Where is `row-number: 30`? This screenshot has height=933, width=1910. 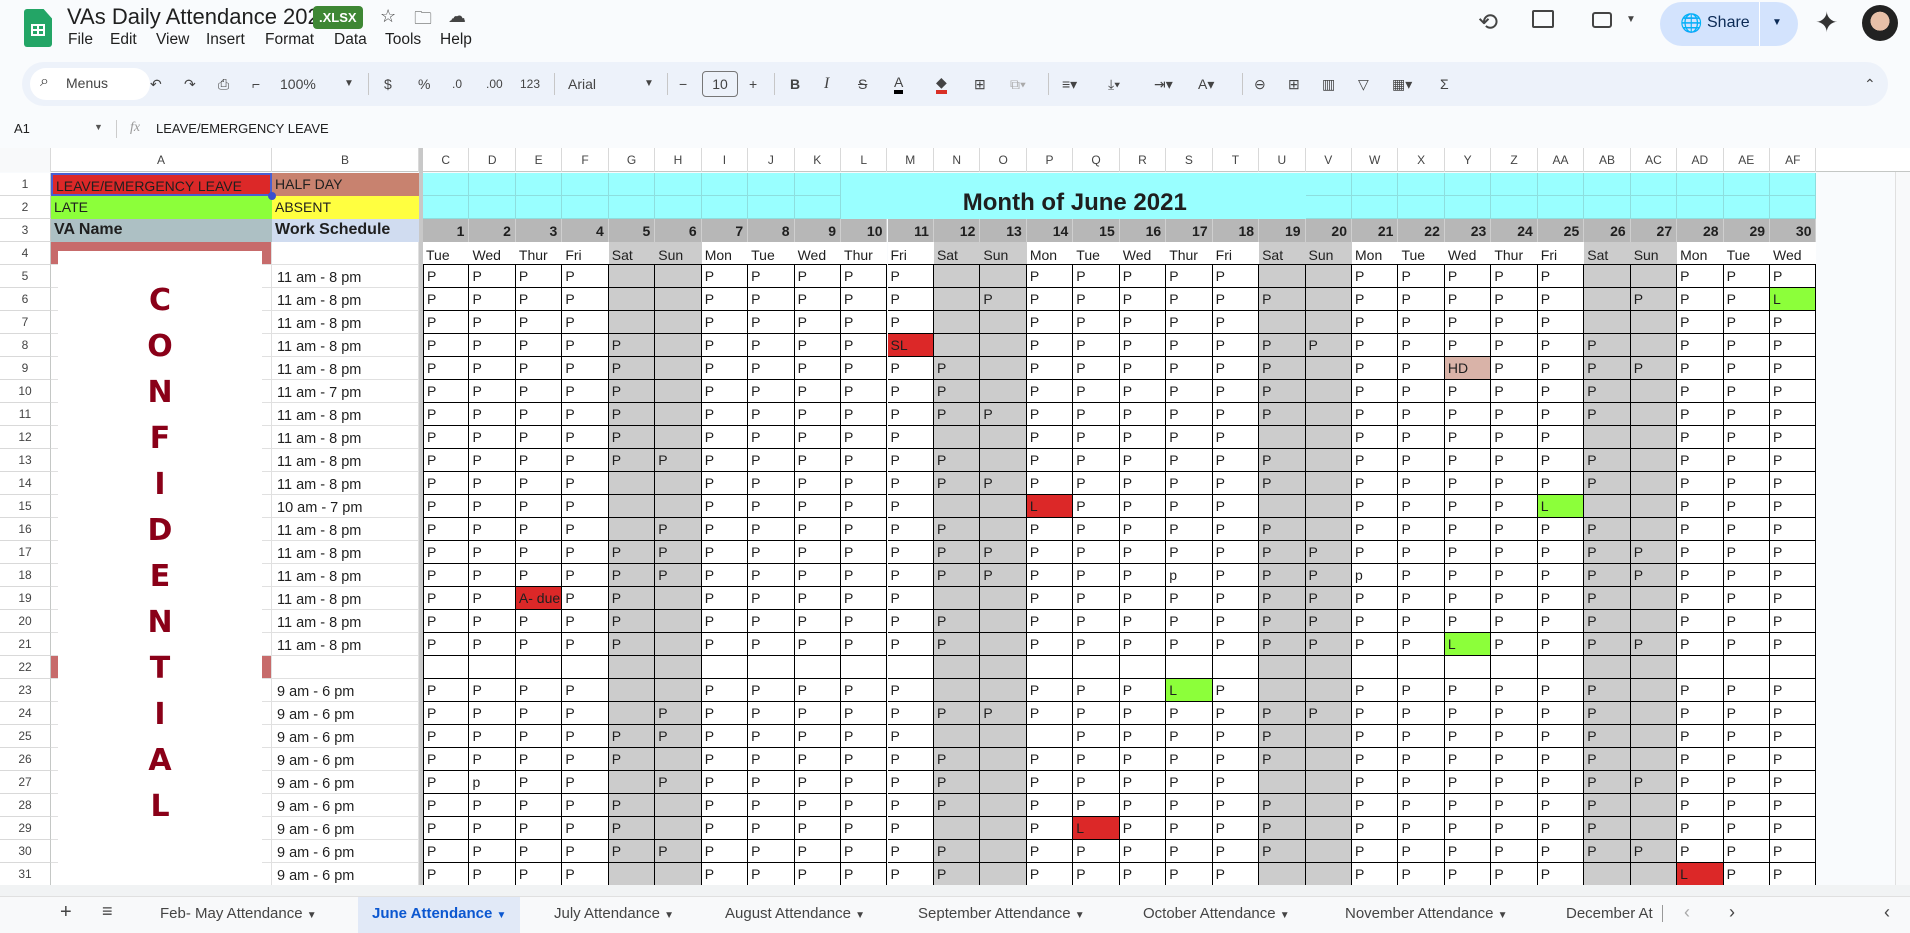 row-number: 30 is located at coordinates (25, 851).